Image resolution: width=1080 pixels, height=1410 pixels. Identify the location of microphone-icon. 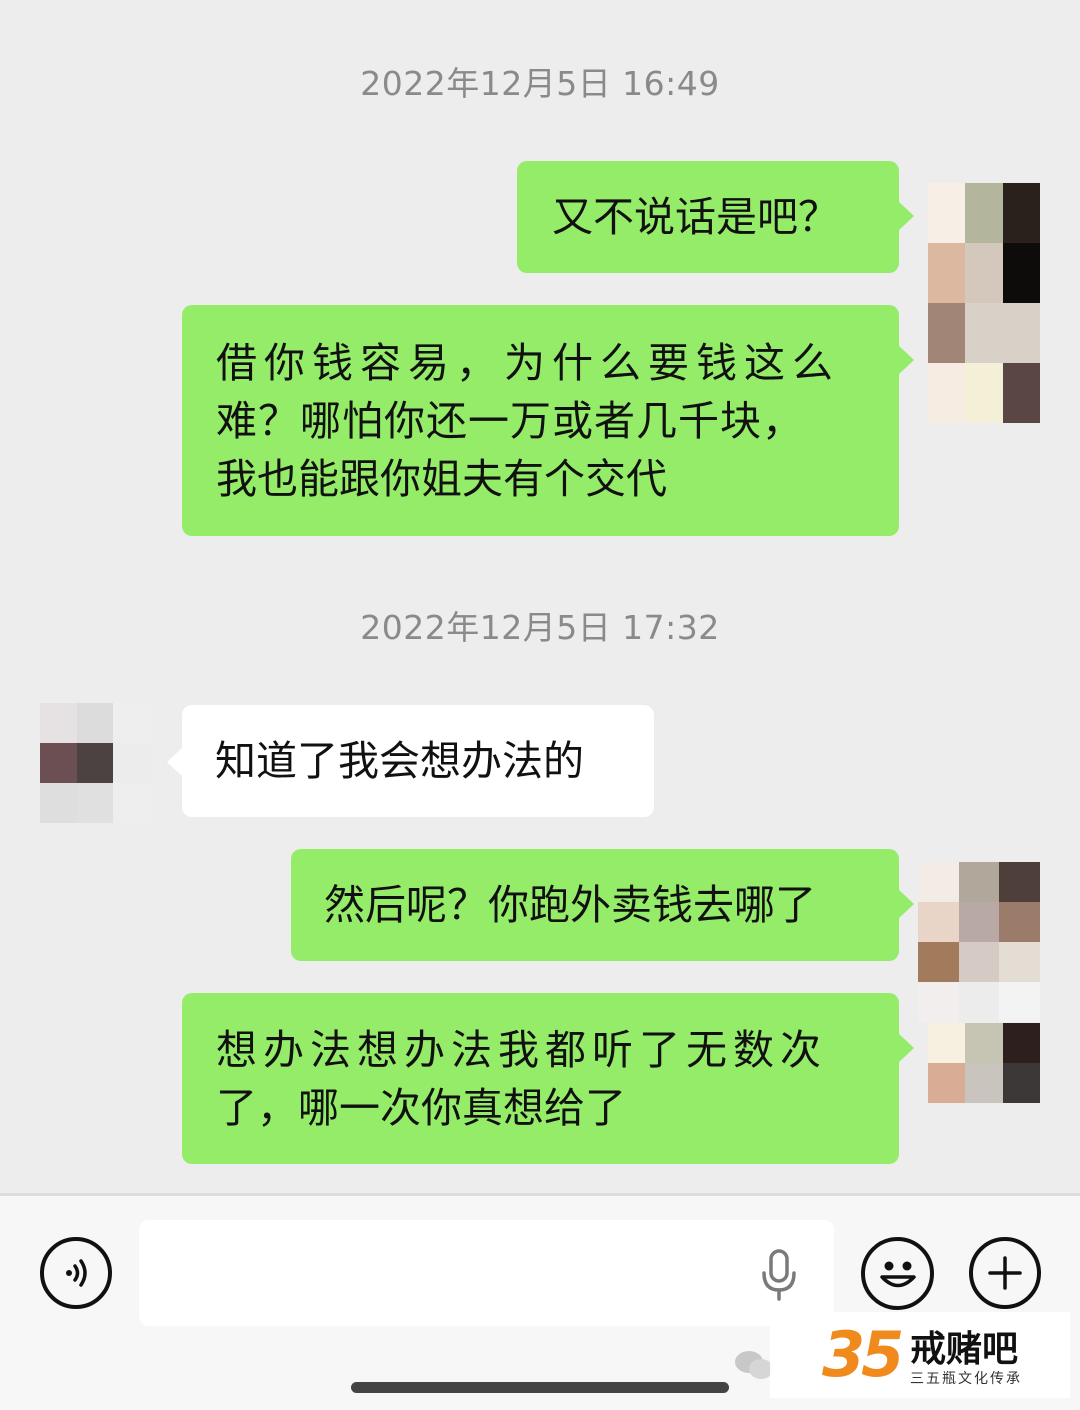
(779, 1275).